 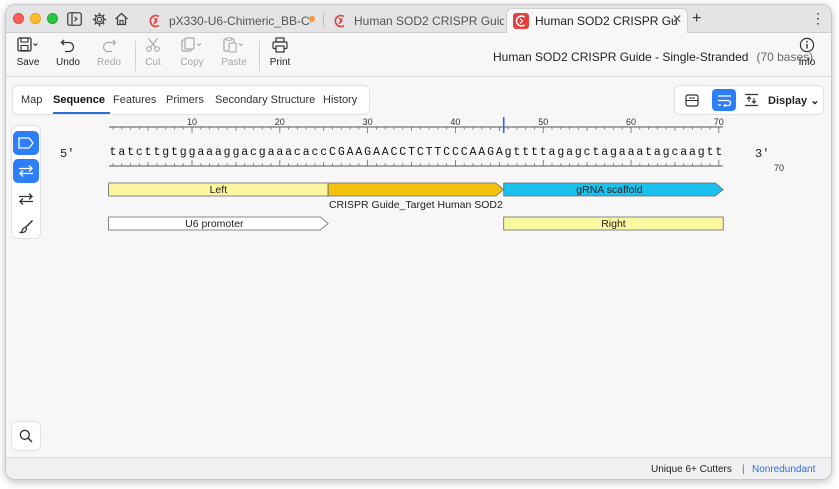 I want to click on tab-human-sod2-guide: Human SOD2 CRISPR Guide, so click(x=415, y=20).